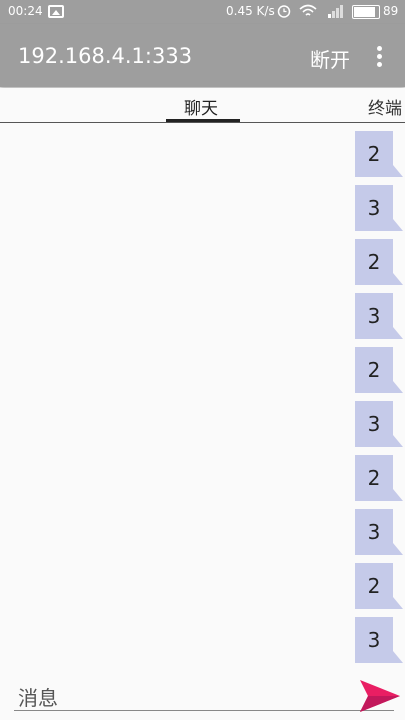  Describe the element at coordinates (385, 106) in the screenshot. I see `tab-terminal: 终端` at that location.